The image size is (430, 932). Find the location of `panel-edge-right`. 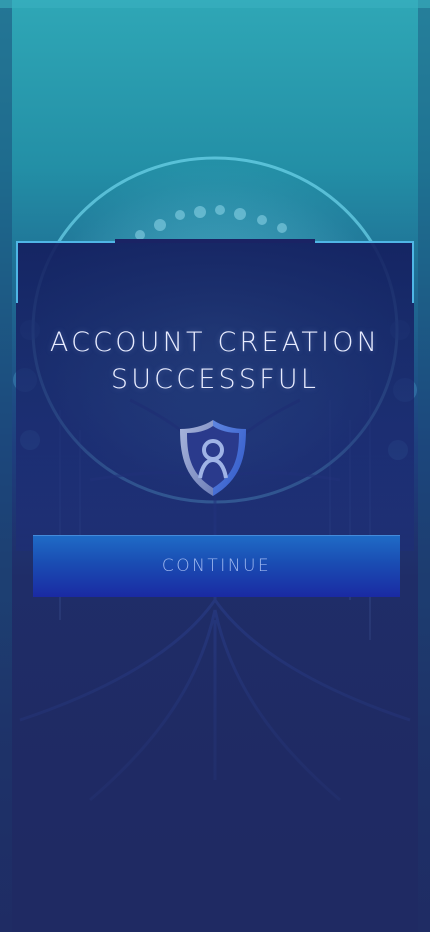

panel-edge-right is located at coordinates (413, 273).